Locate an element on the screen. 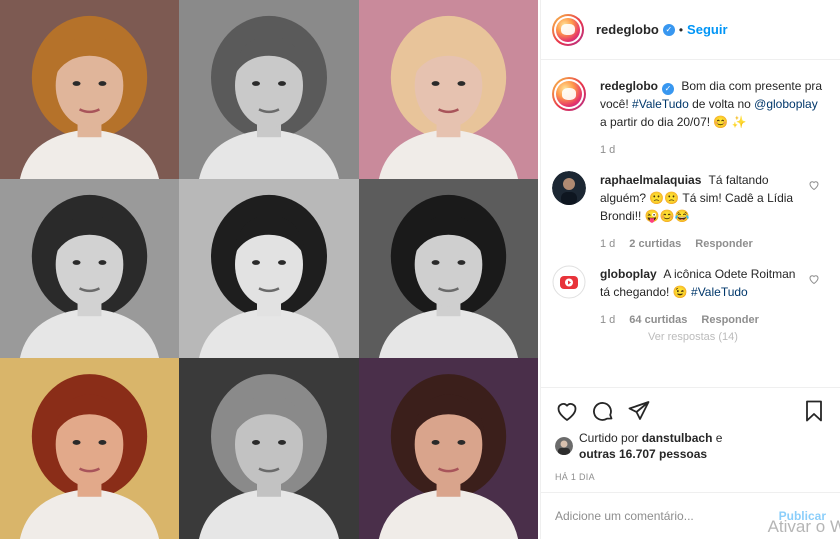  comment-hashtag: #ValeTudo is located at coordinates (719, 292).